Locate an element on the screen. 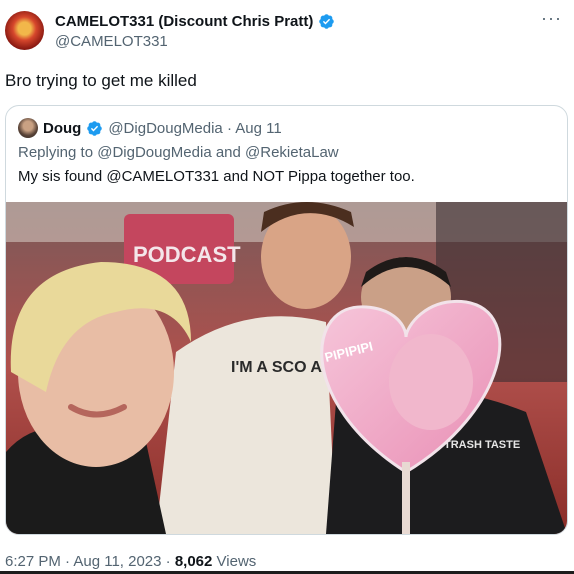 This screenshot has width=574, height=574. quoted-header: Doug @DigDougMedia · Aug 11 is located at coordinates (150, 128).